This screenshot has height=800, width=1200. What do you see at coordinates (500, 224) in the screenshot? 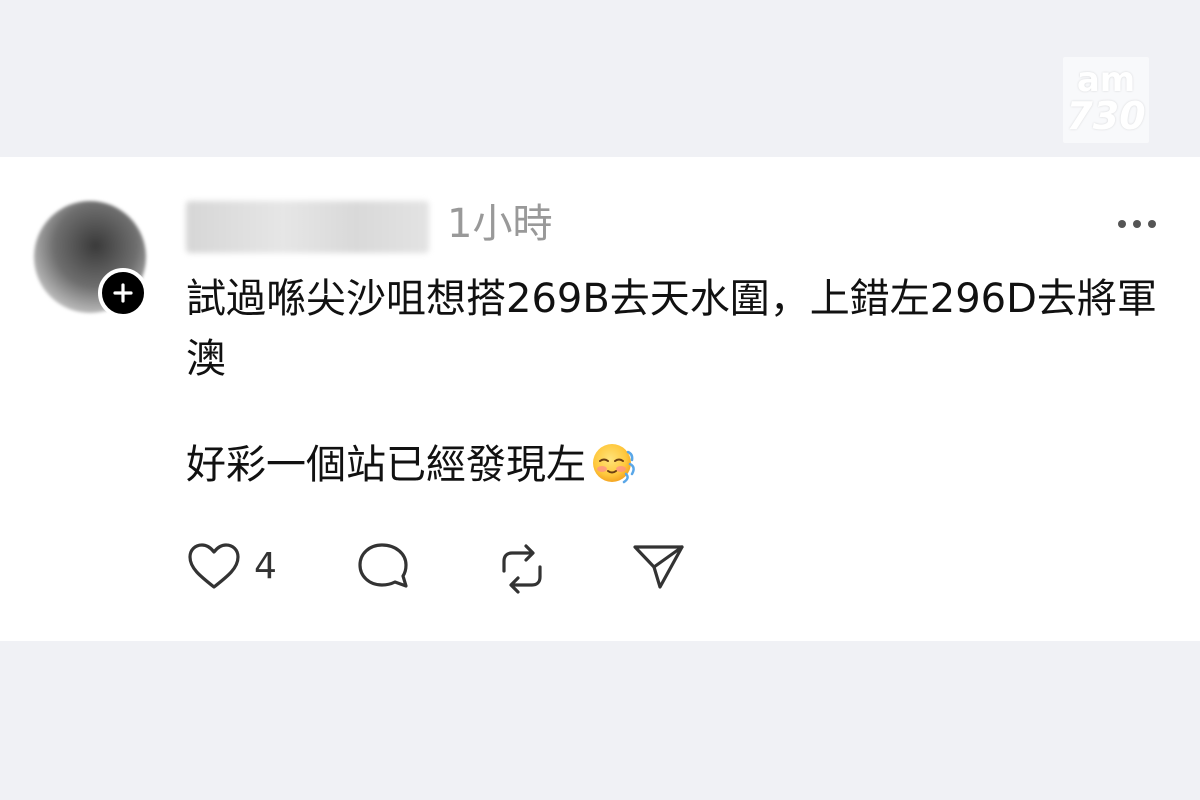
I see `post-timestamp: 1小時` at bounding box center [500, 224].